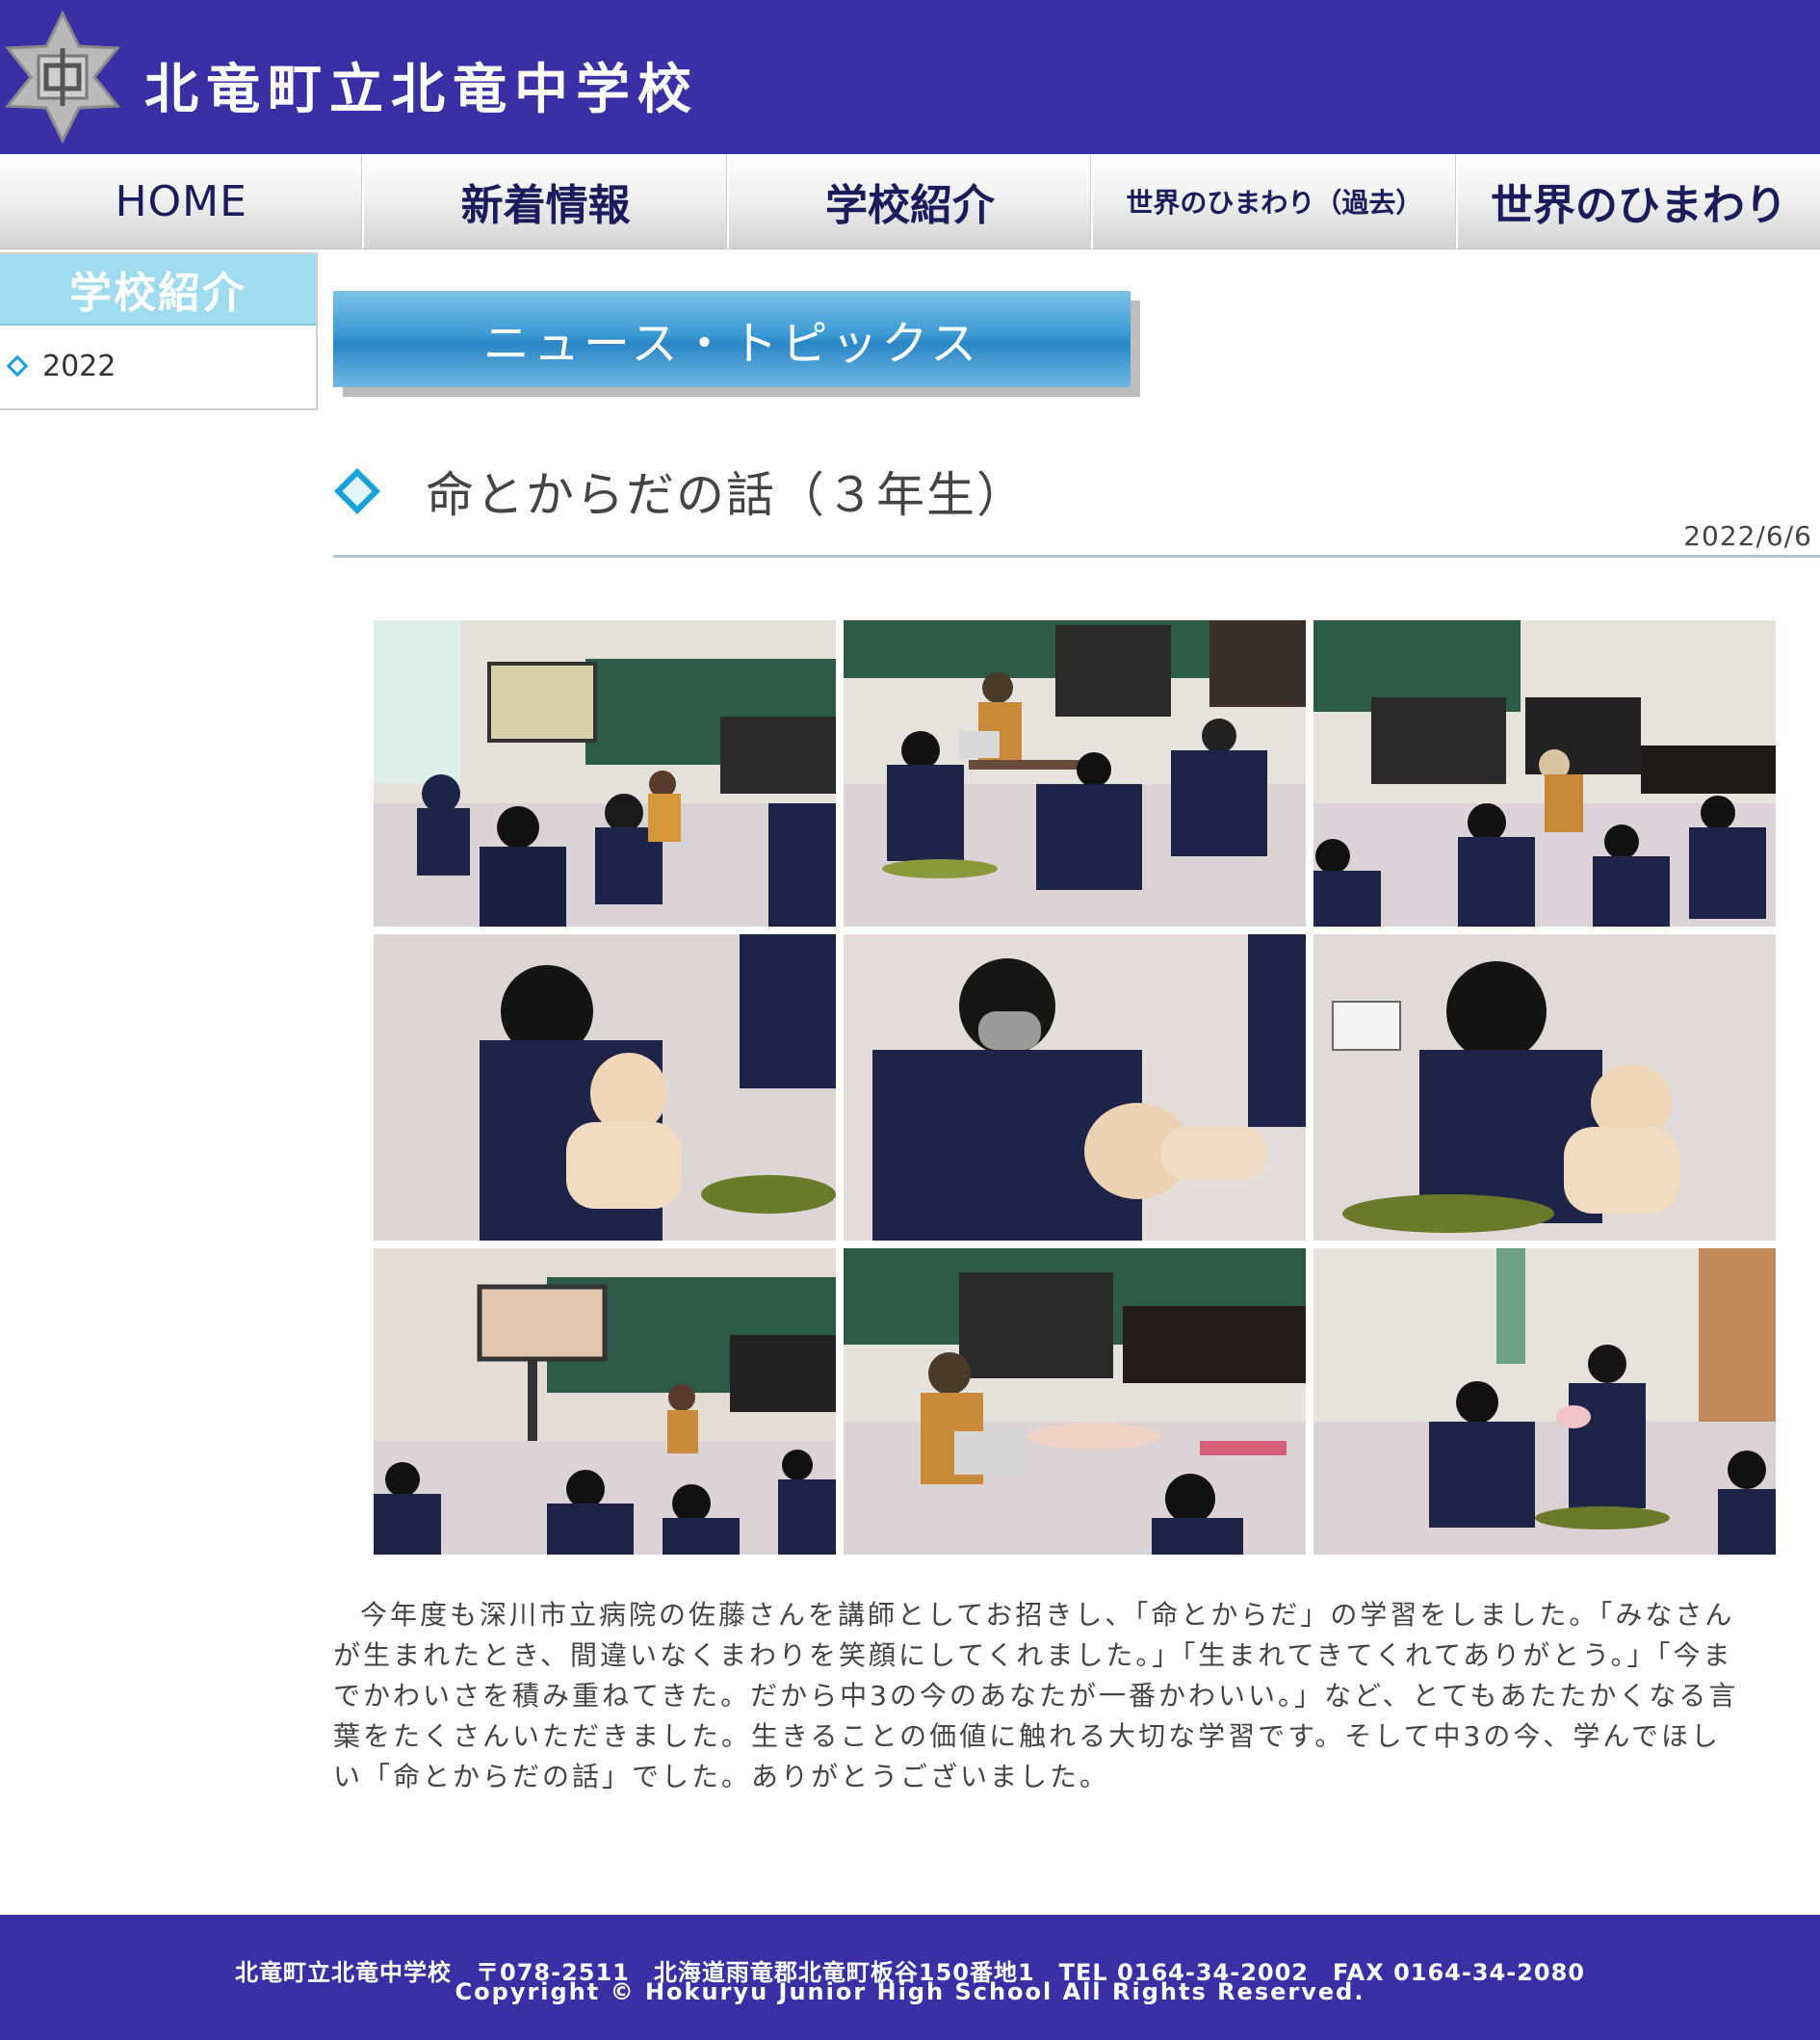 The width and height of the screenshot is (1820, 2040). What do you see at coordinates (732, 339) in the screenshot?
I see `news-topics-banner: ニュース・トピックス` at bounding box center [732, 339].